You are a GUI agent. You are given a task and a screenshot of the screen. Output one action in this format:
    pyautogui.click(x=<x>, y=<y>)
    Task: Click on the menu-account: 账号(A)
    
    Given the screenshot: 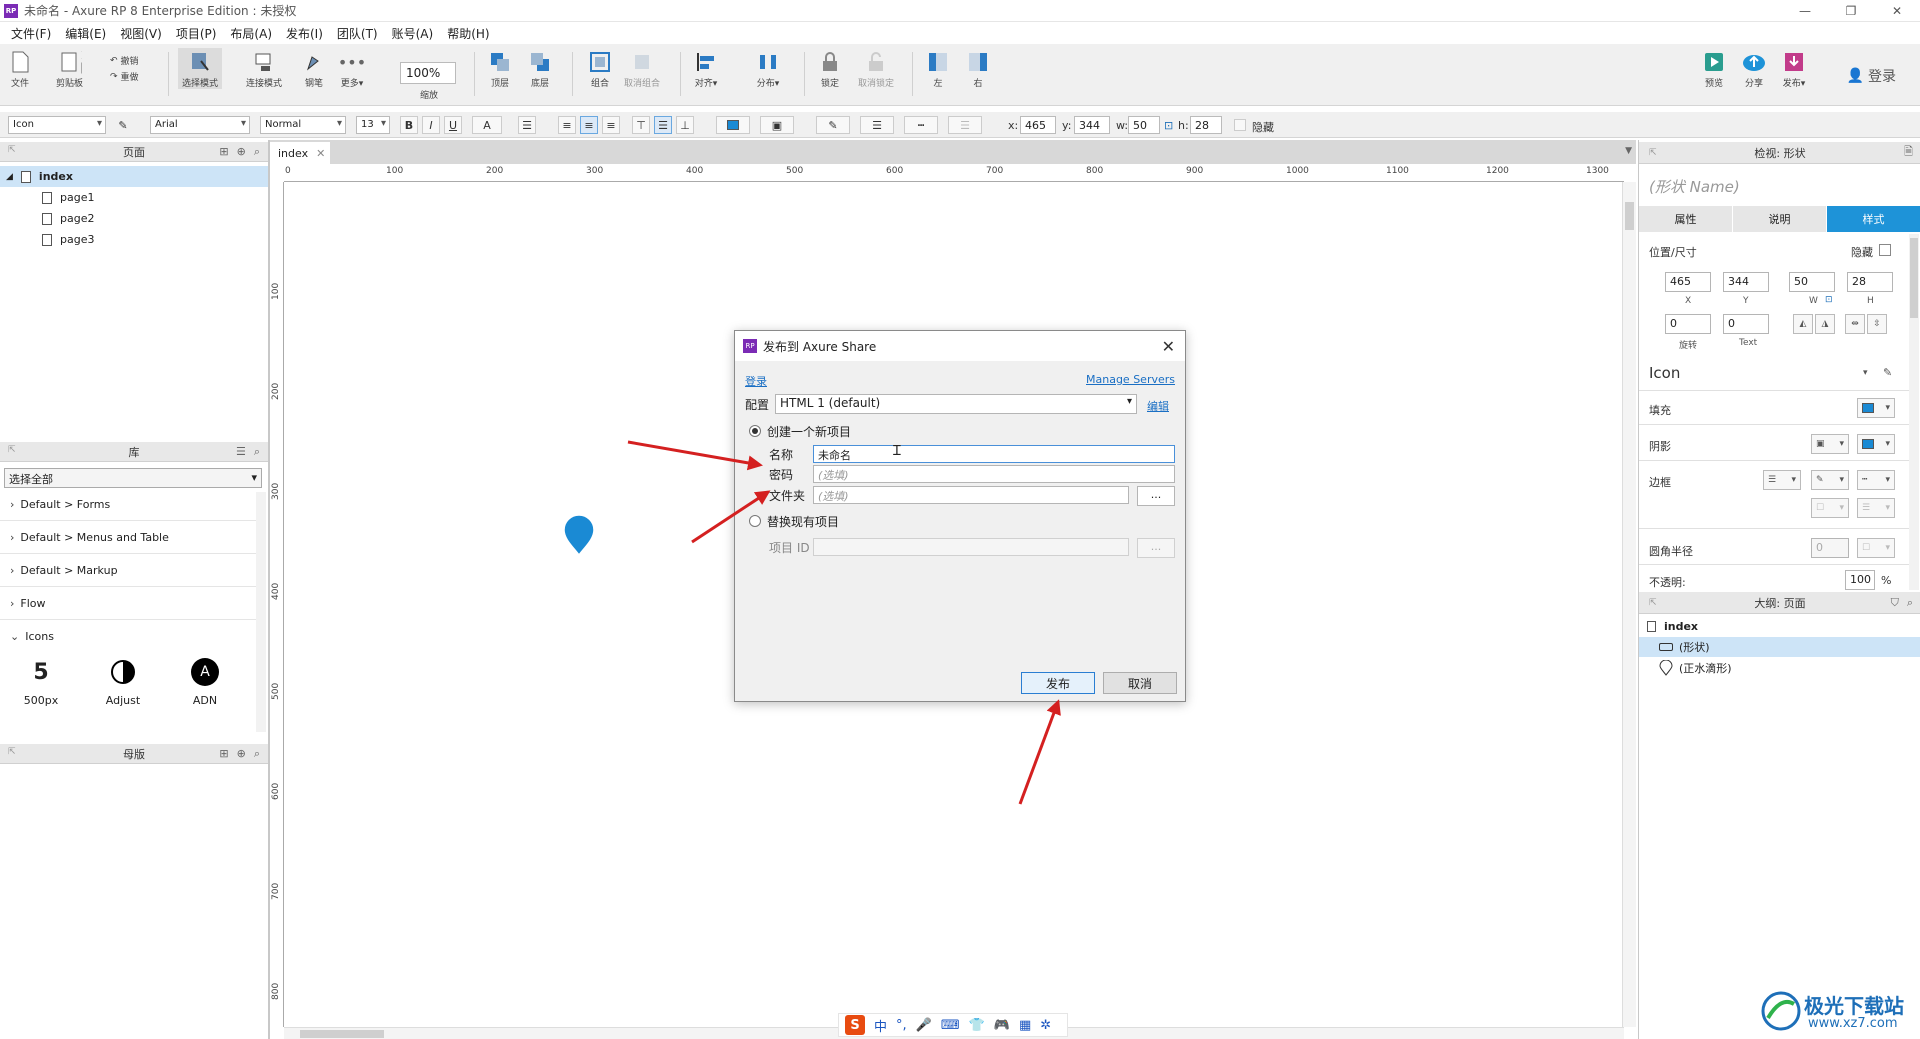 What is the action you would take?
    pyautogui.click(x=413, y=33)
    